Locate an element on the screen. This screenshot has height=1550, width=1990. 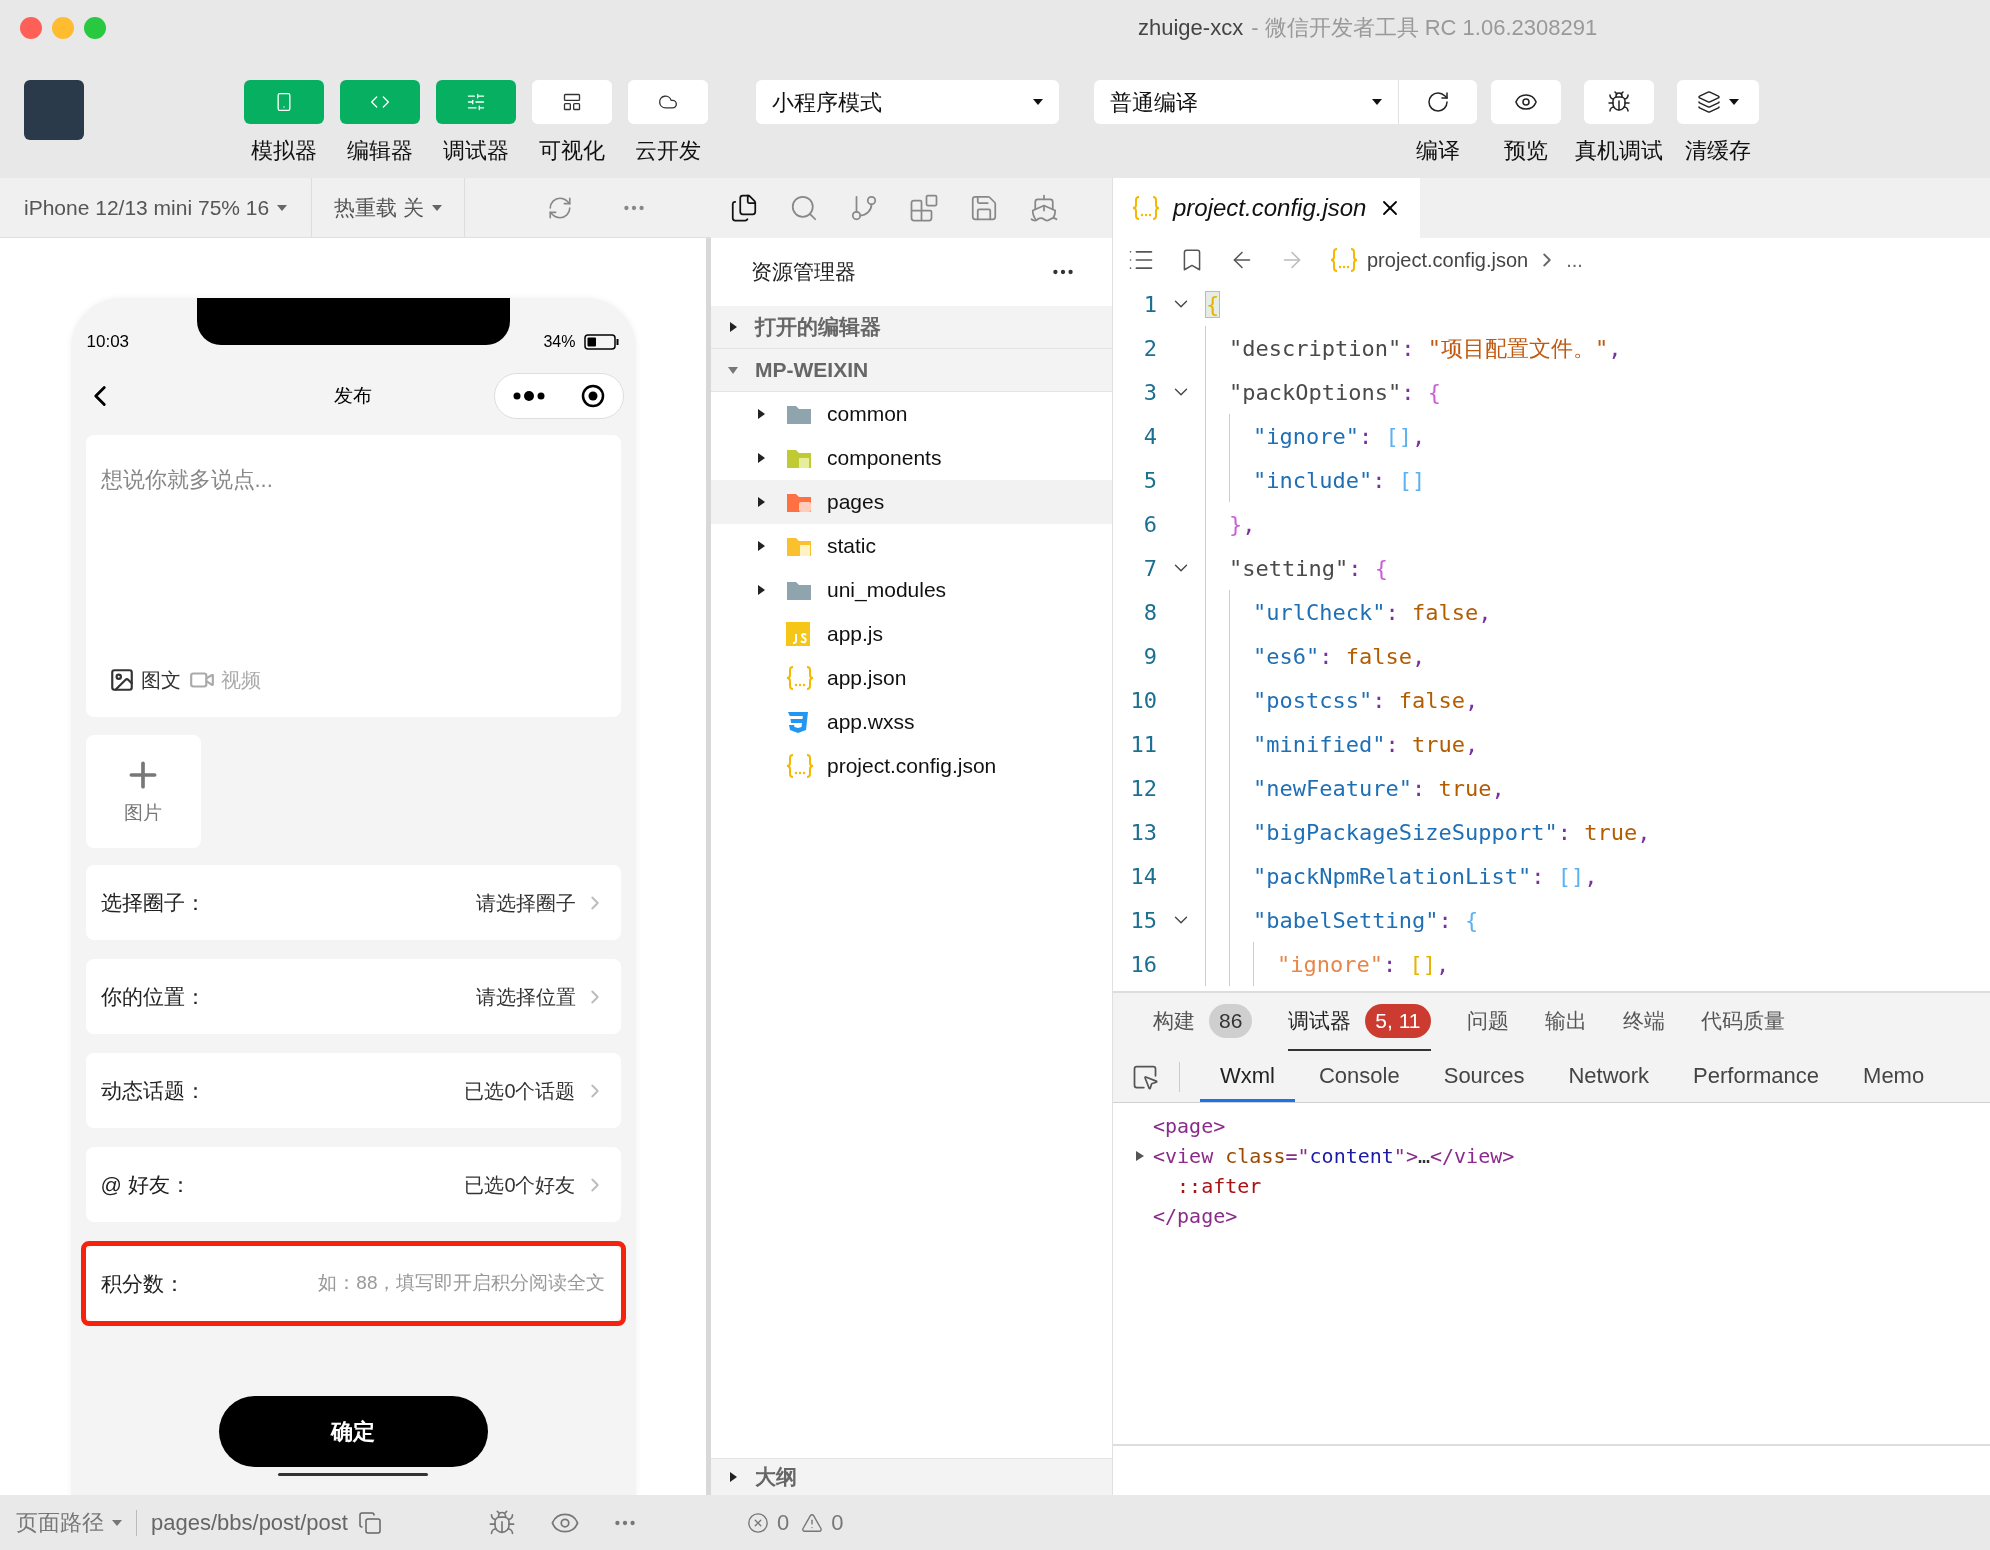
media-type-option: 图文 is located at coordinates (144, 680).